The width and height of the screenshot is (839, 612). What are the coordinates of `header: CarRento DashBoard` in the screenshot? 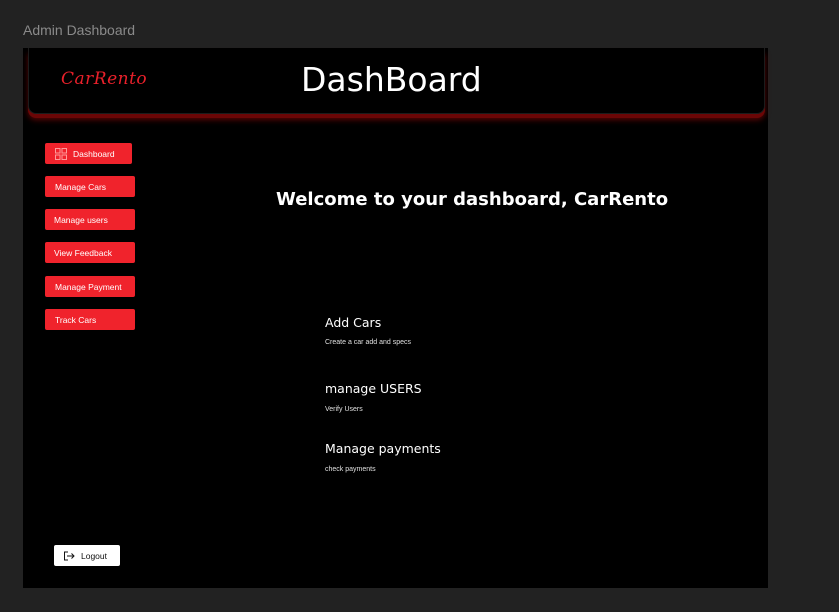 It's located at (396, 81).